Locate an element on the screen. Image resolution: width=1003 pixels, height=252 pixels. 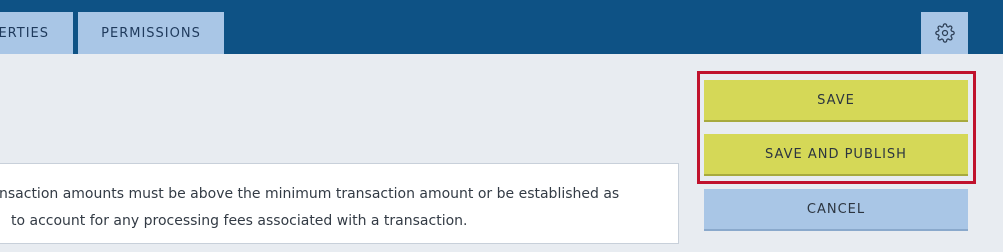
cancel-button-label: CANCEL is located at coordinates (836, 209).